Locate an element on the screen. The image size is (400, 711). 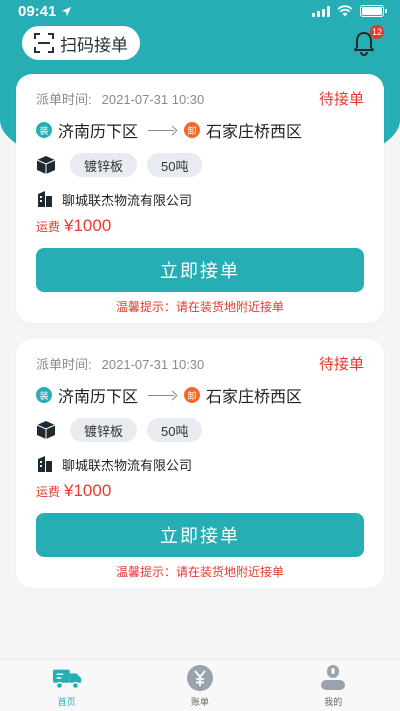
cellular-signal-icon is located at coordinates (321, 11).